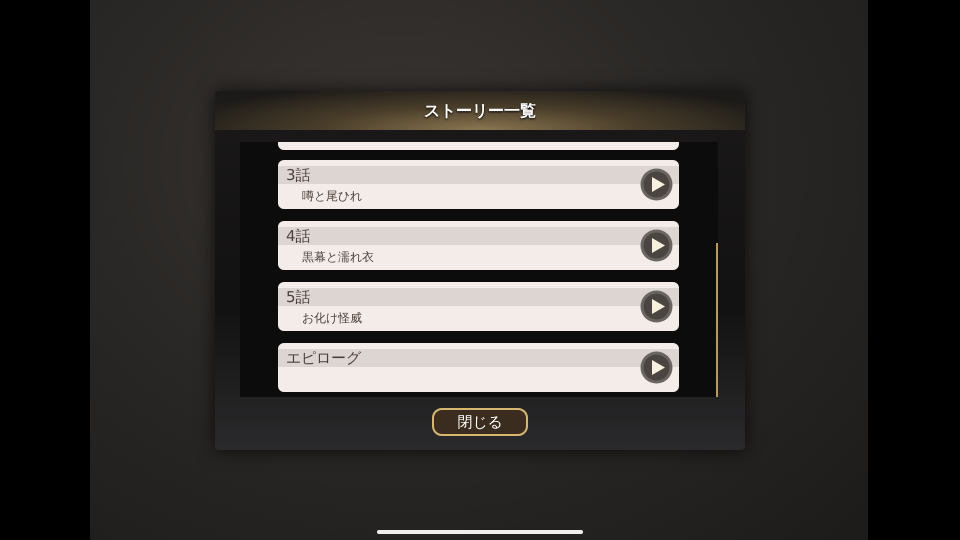 The height and width of the screenshot is (540, 960). What do you see at coordinates (298, 175) in the screenshot?
I see `episode-title: 3話` at bounding box center [298, 175].